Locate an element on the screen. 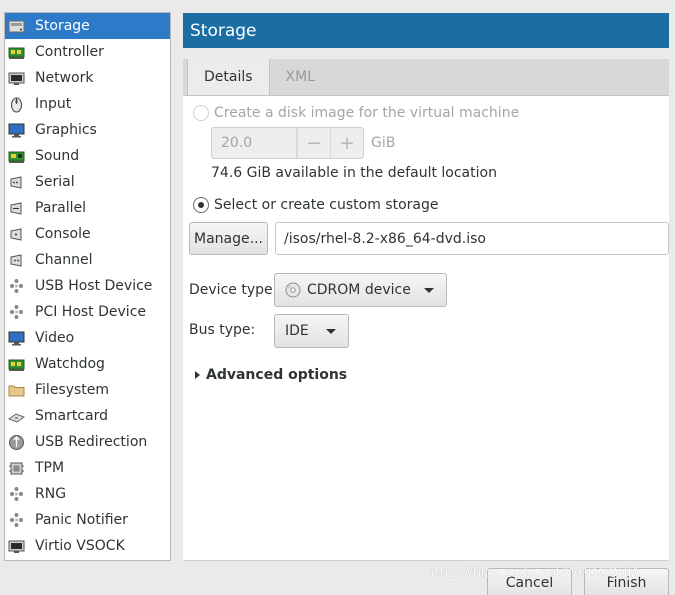  chip-icon is located at coordinates (16, 468).